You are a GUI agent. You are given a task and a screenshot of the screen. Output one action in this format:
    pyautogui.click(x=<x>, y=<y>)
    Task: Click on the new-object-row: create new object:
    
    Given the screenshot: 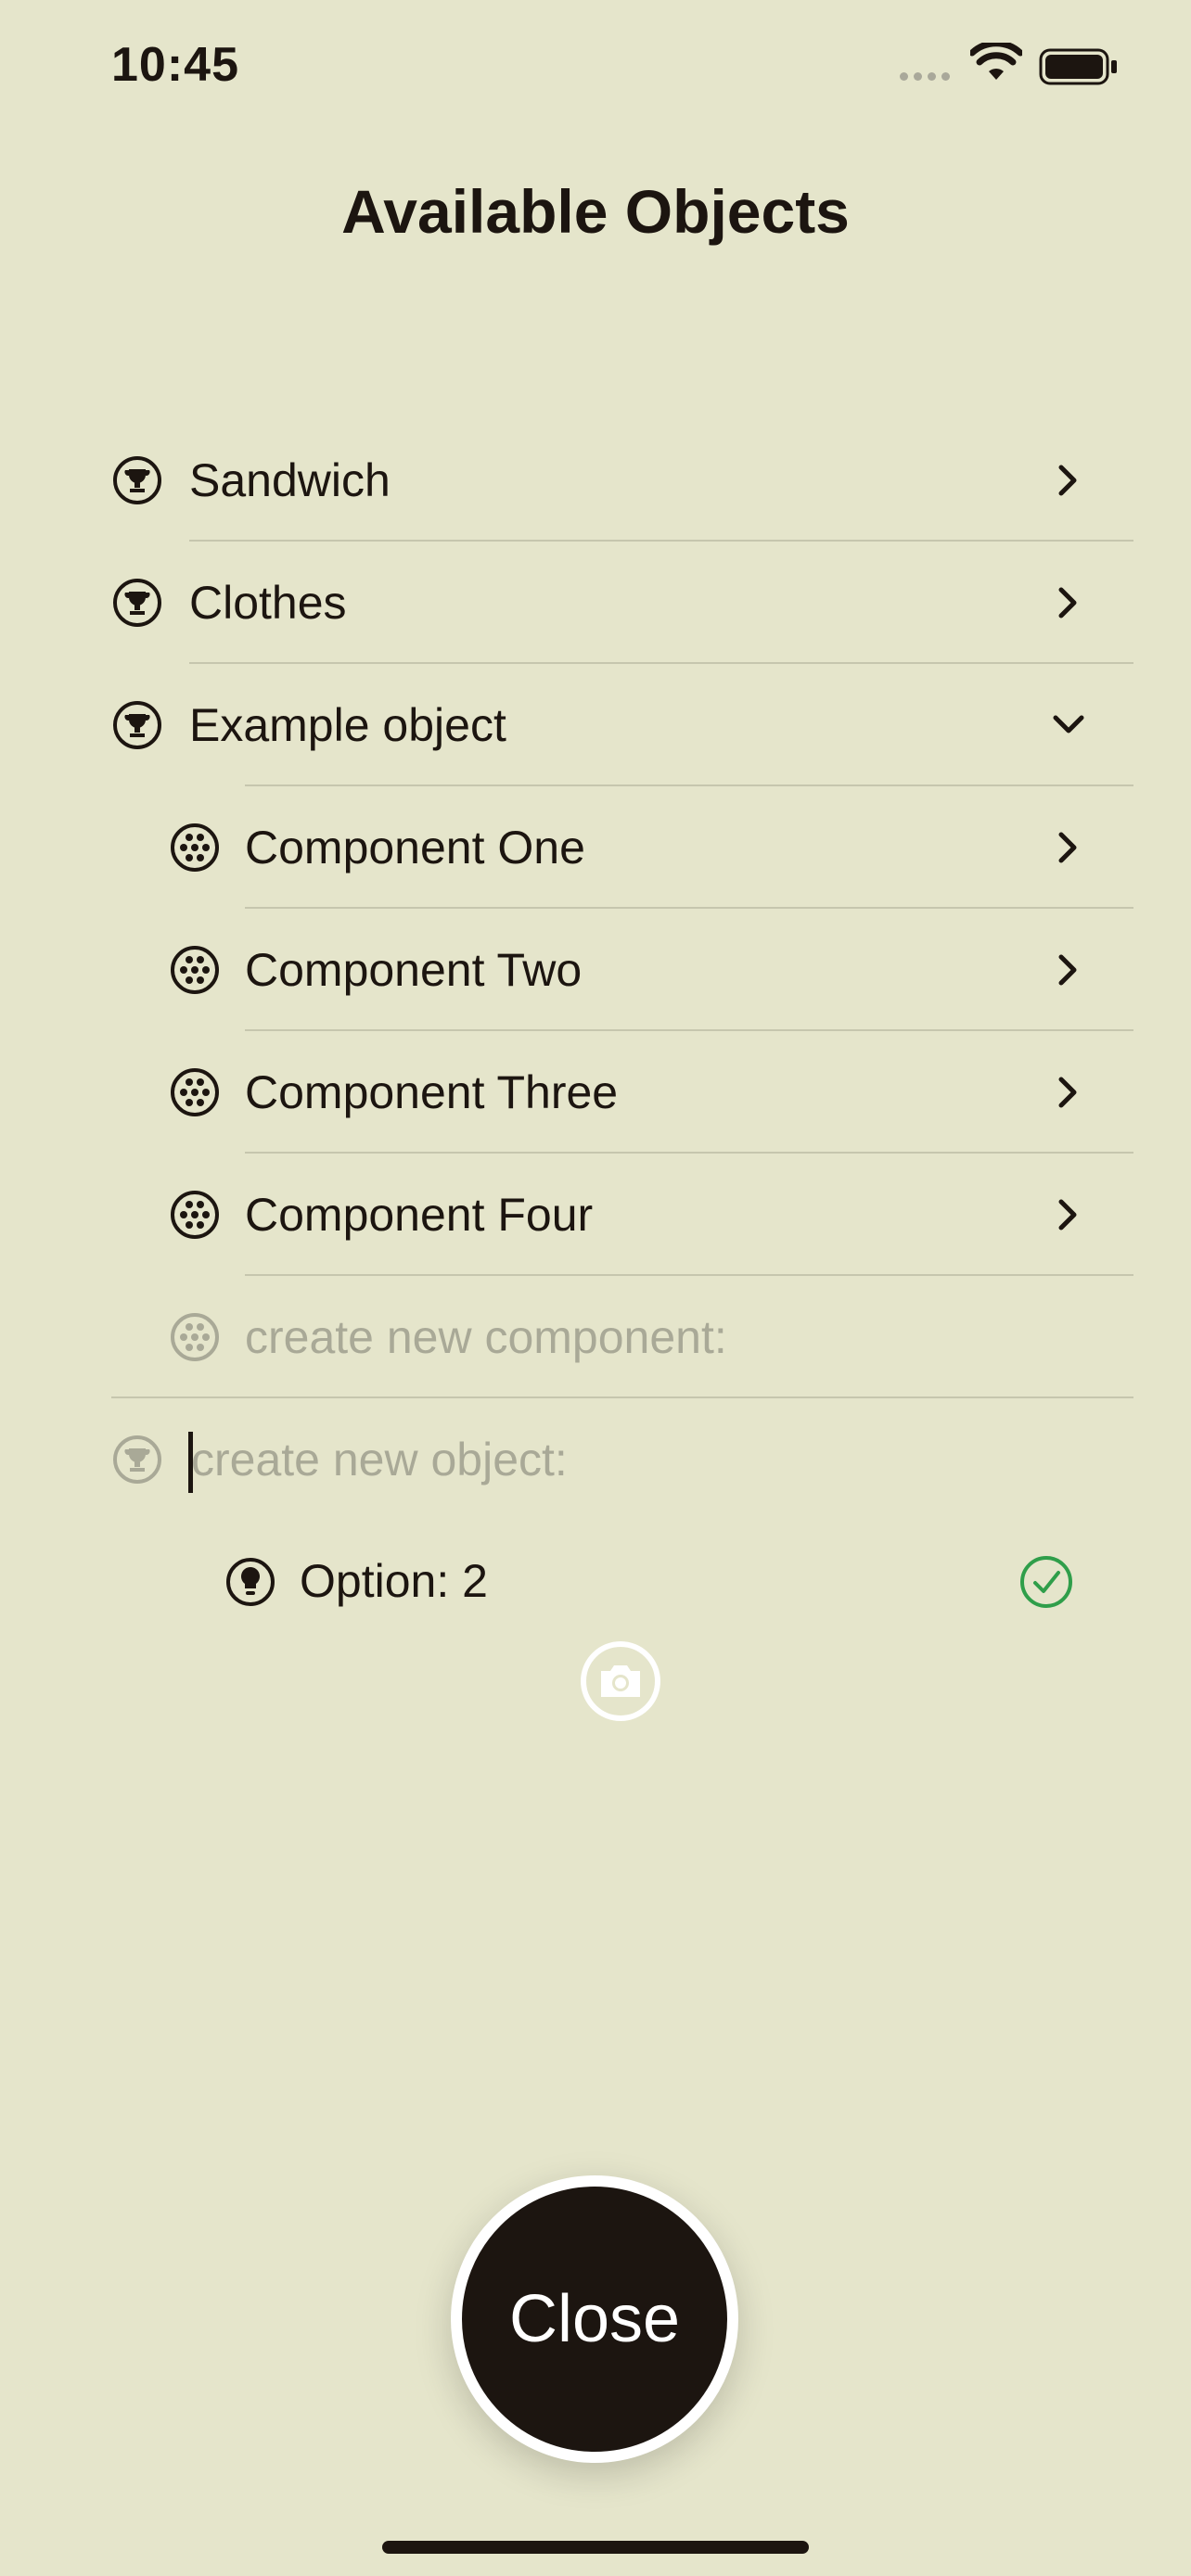 What is the action you would take?
    pyautogui.click(x=595, y=1459)
    